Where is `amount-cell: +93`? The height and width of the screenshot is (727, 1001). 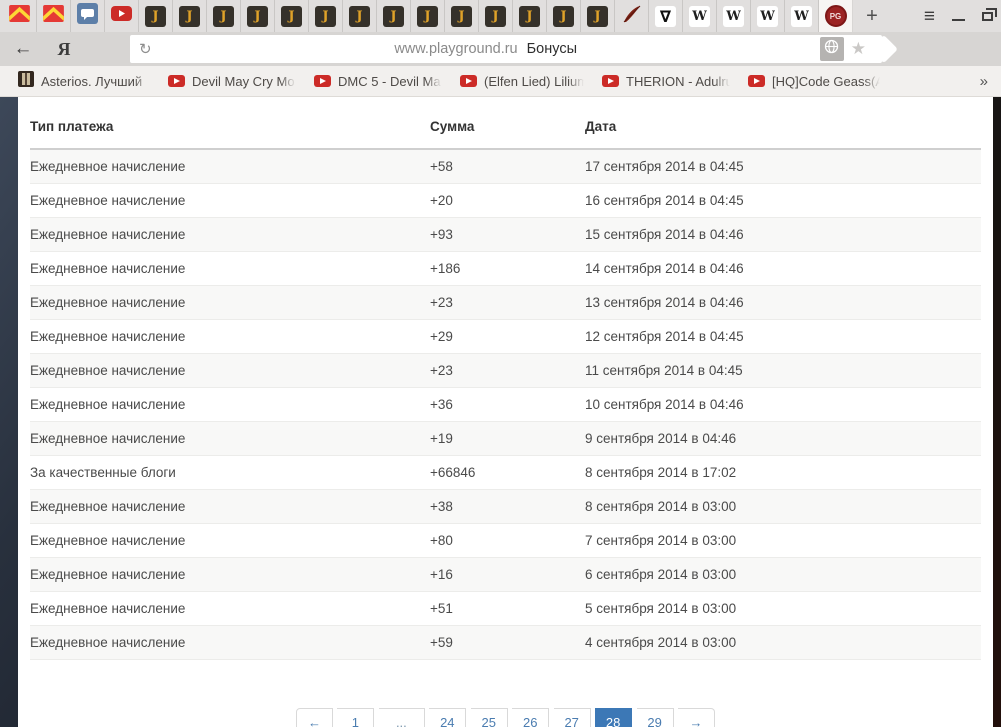 amount-cell: +93 is located at coordinates (507, 234).